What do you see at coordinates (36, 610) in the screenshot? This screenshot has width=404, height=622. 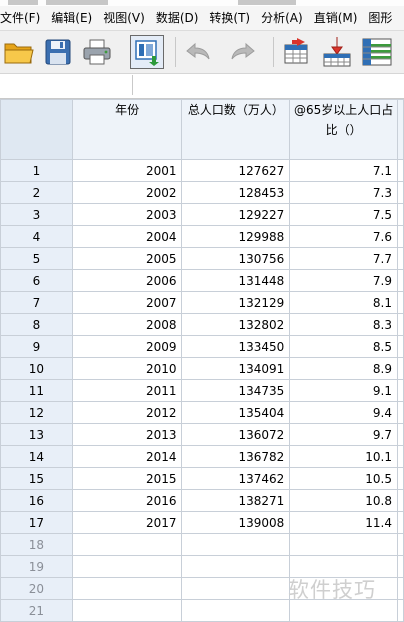 I see `row-number: 21` at bounding box center [36, 610].